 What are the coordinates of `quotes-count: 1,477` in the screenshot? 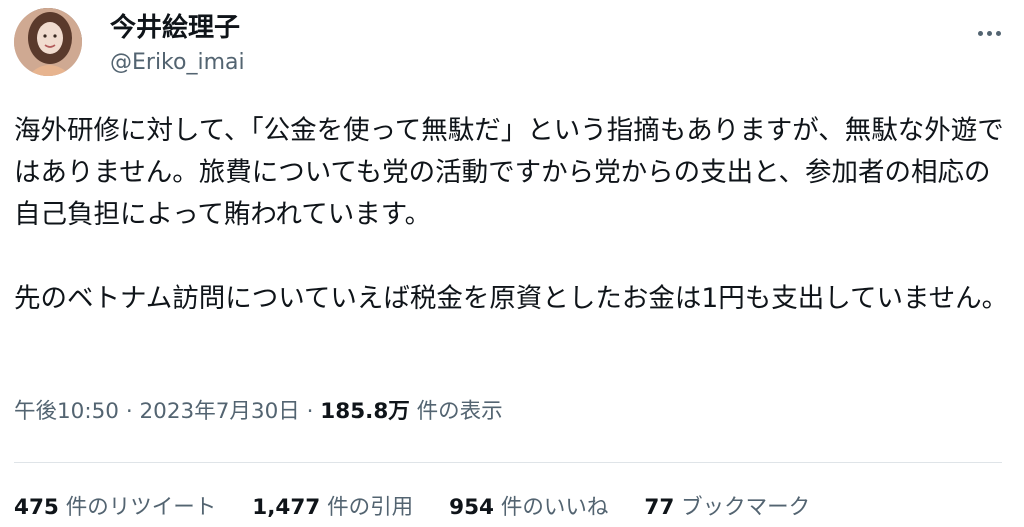 It's located at (286, 507).